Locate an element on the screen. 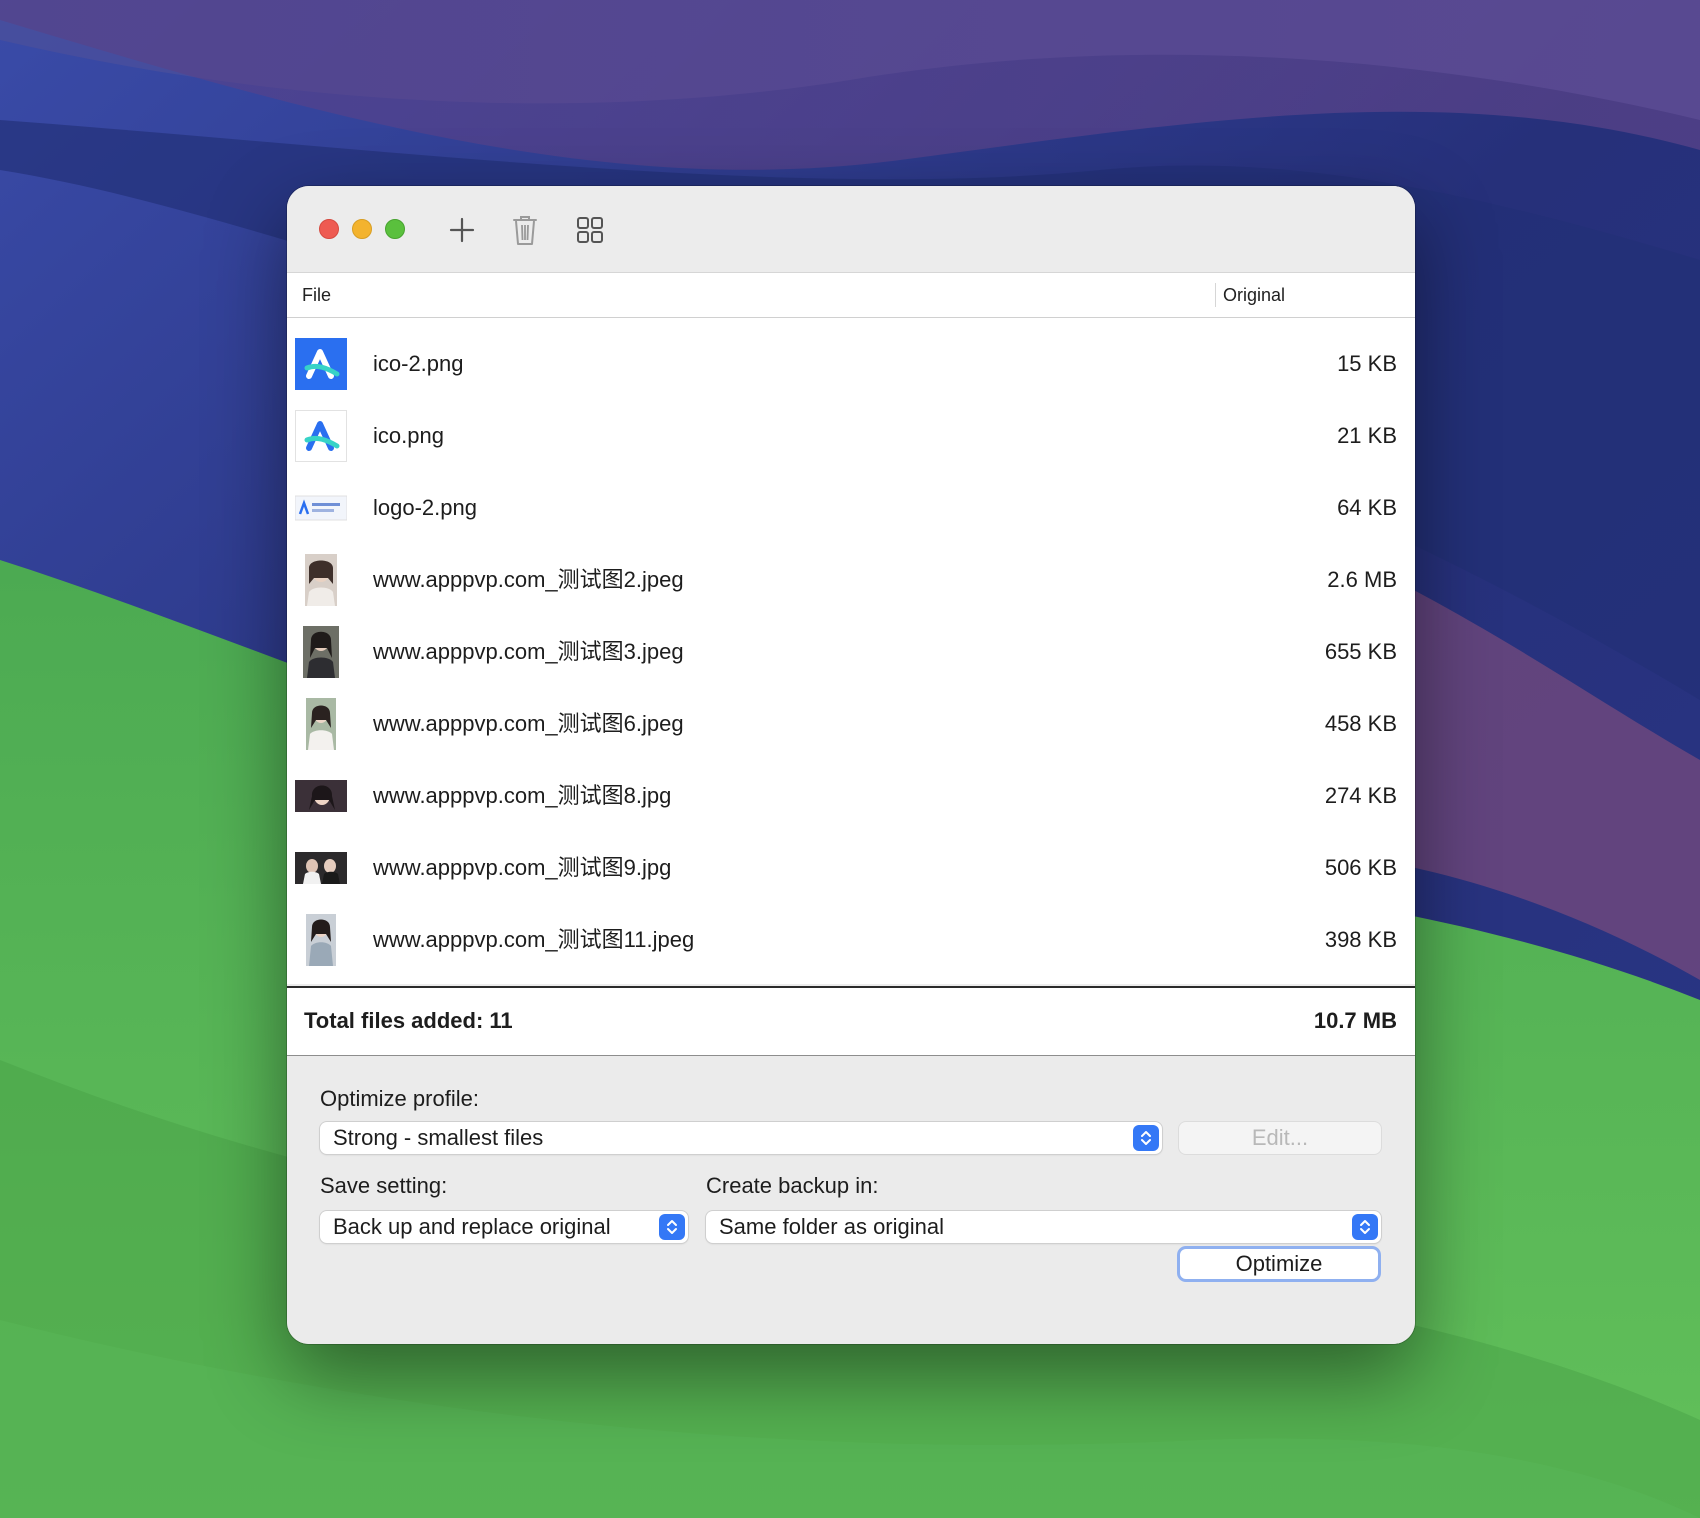  column-header-original: Original is located at coordinates (1254, 295).